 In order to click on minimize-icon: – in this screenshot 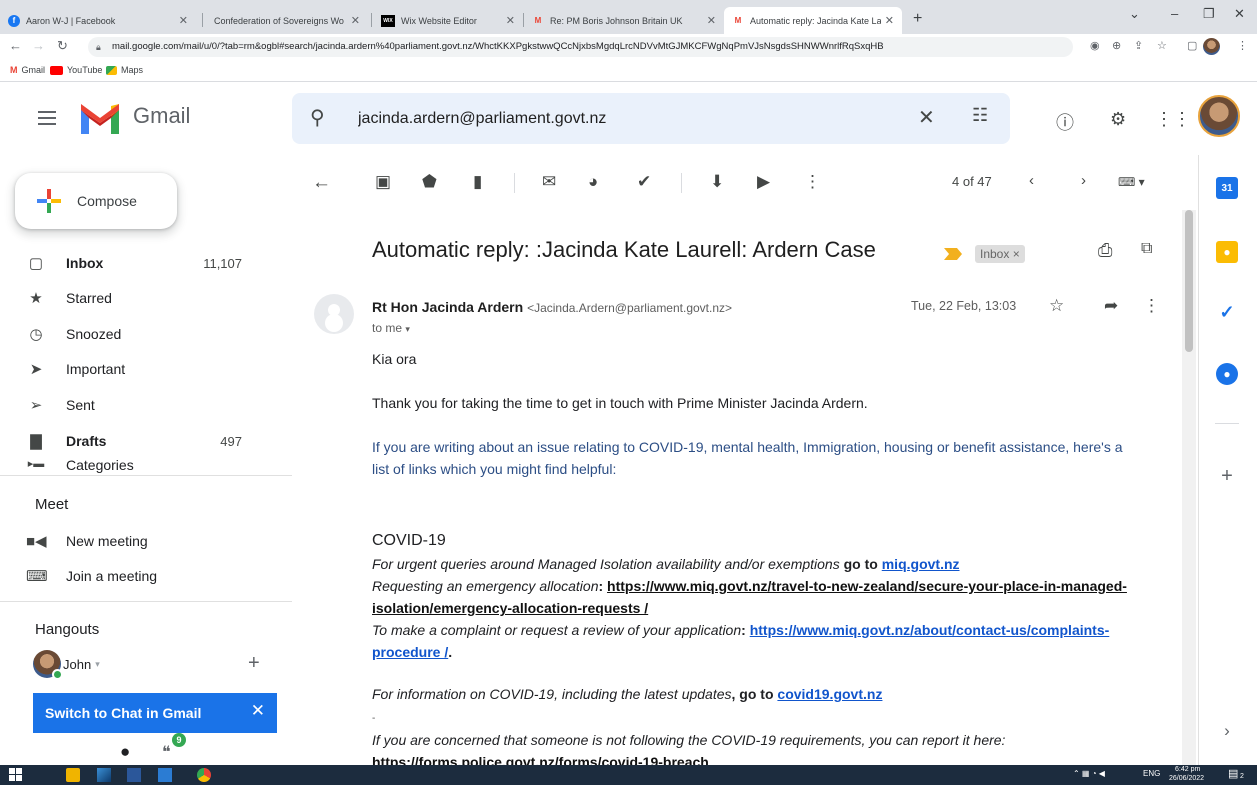, I will do `click(1174, 13)`.